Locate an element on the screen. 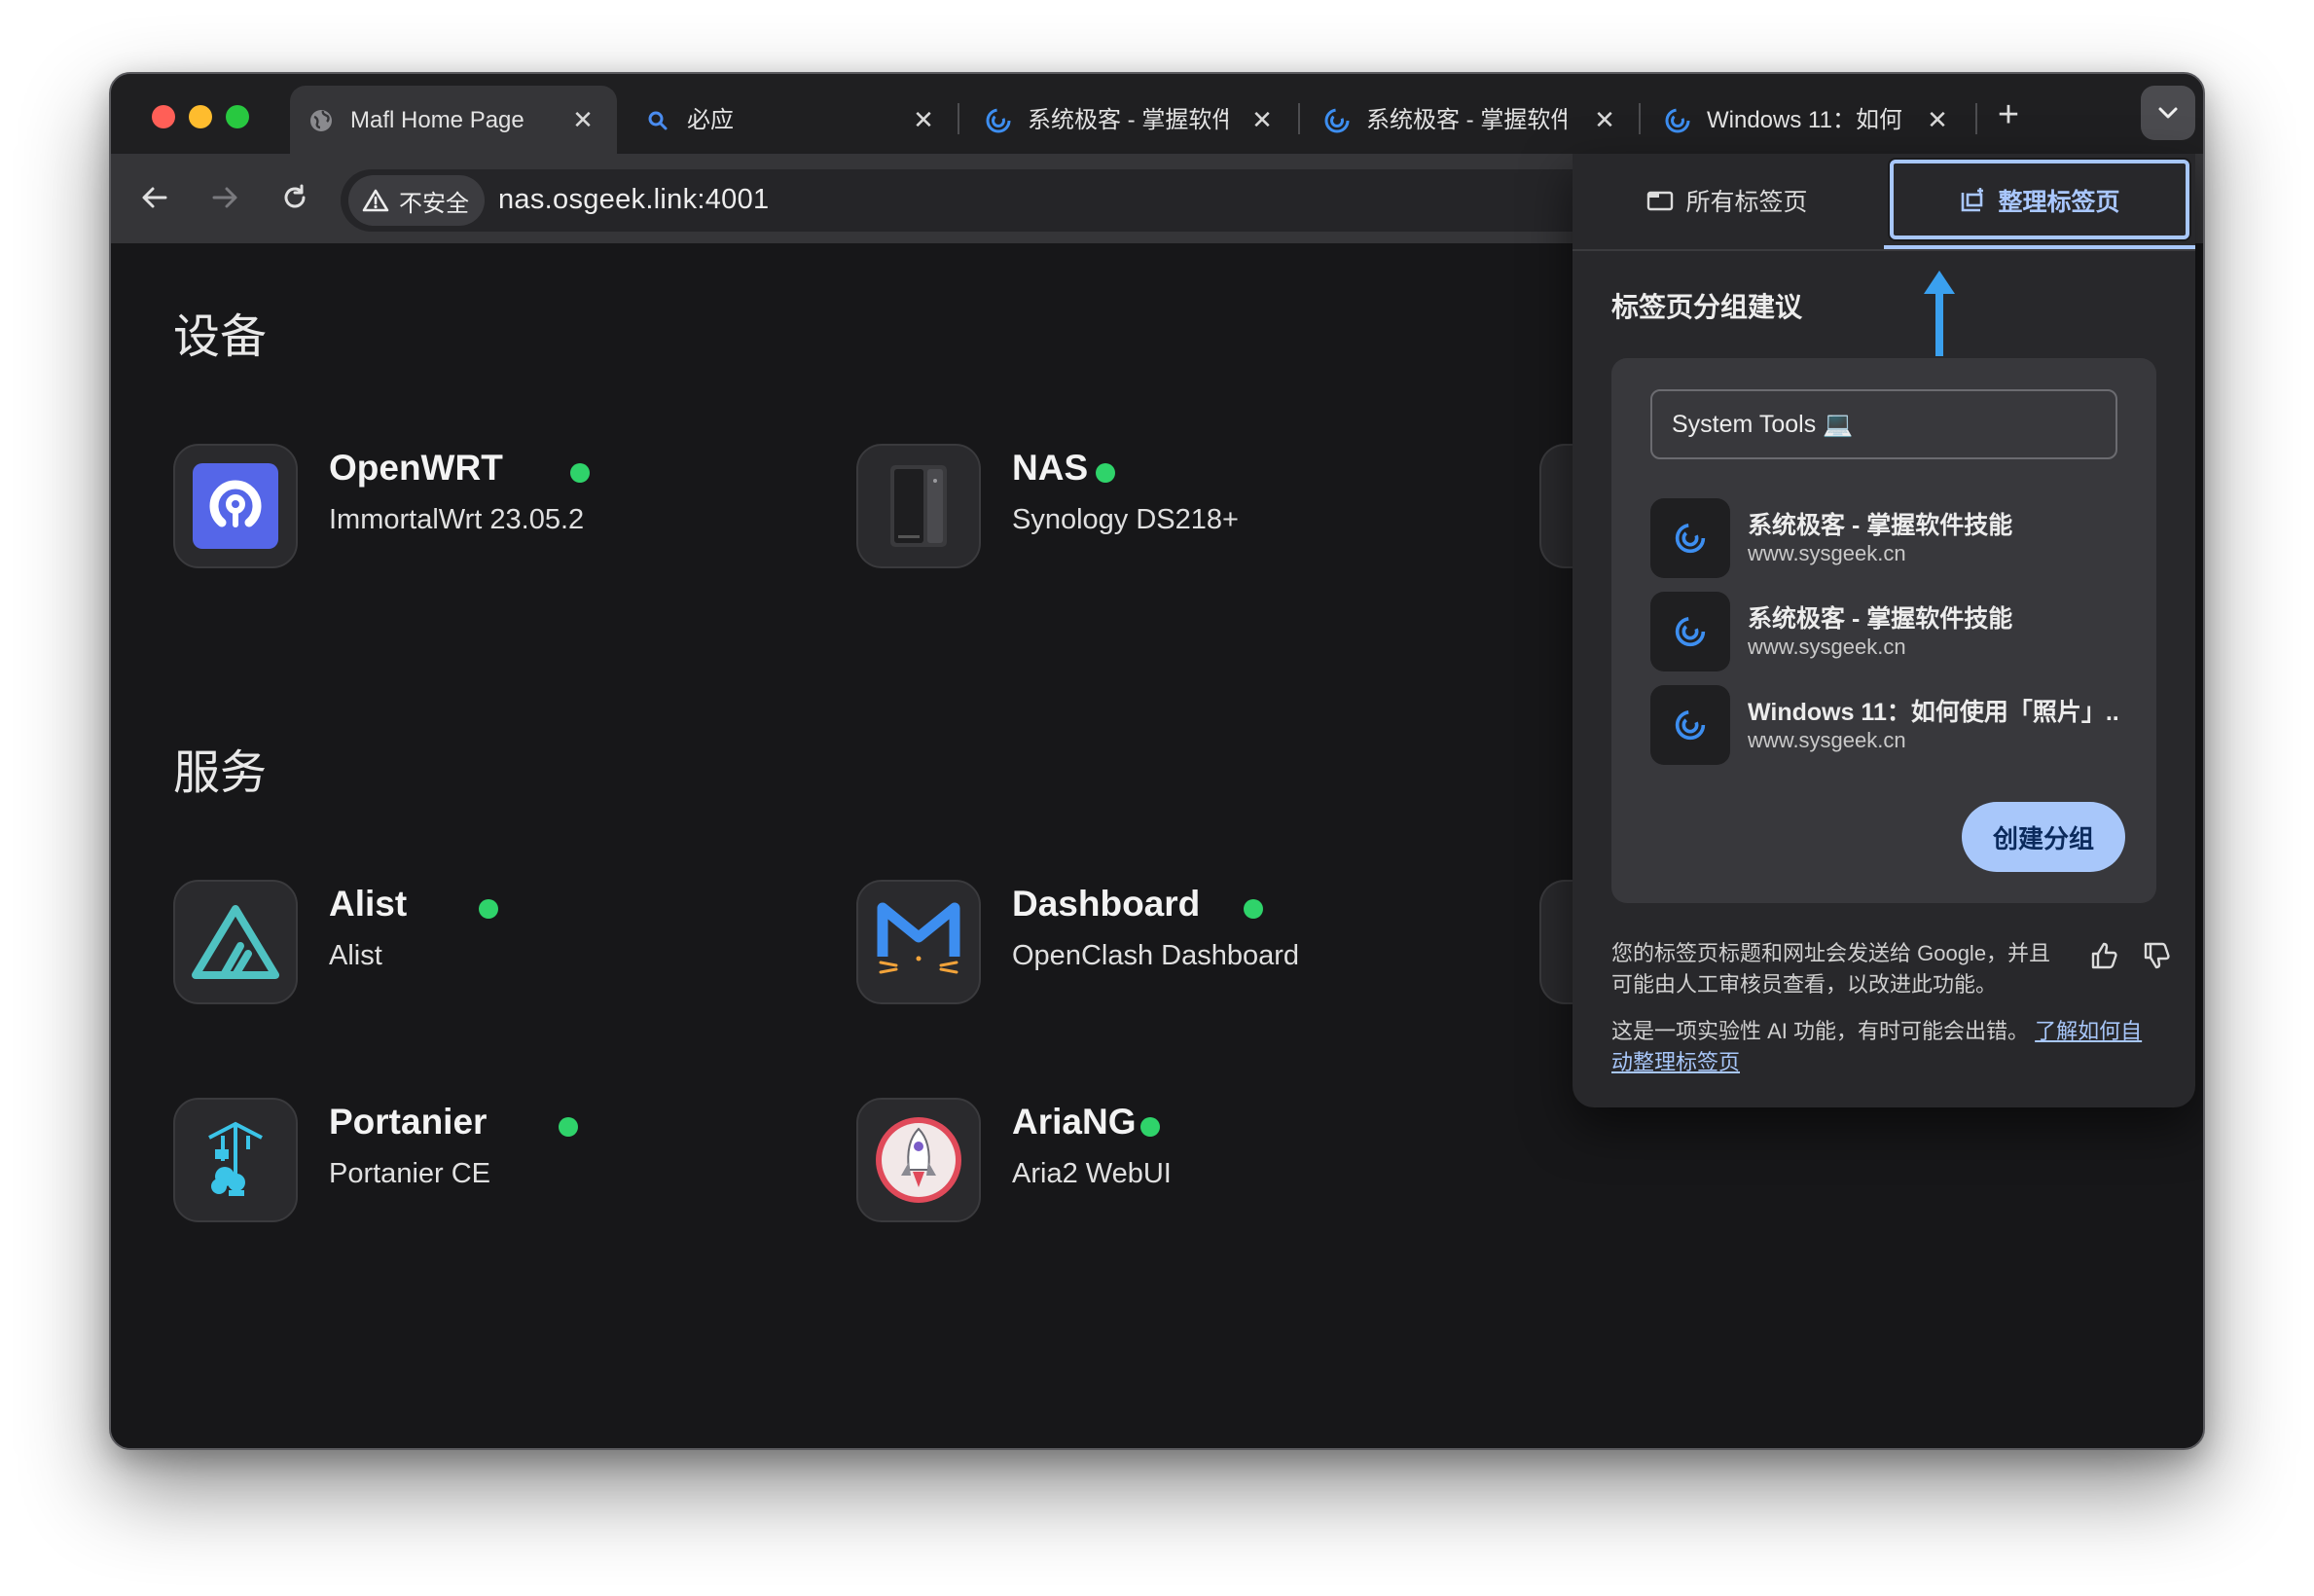 The image size is (2314, 1596). security-label: 不安全 is located at coordinates (434, 203).